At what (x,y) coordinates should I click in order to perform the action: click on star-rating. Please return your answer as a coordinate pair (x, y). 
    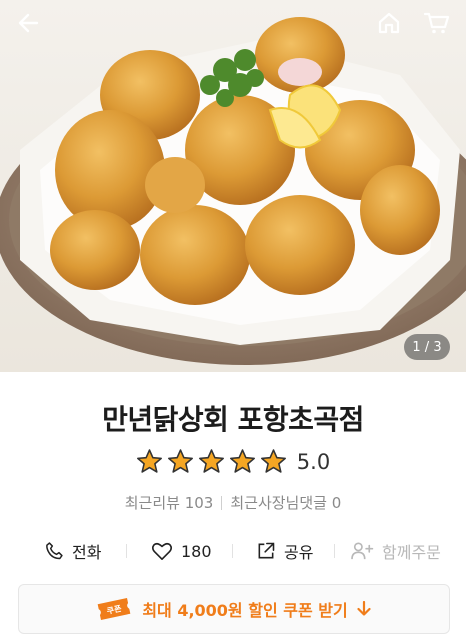
    Looking at the image, I should click on (211, 461).